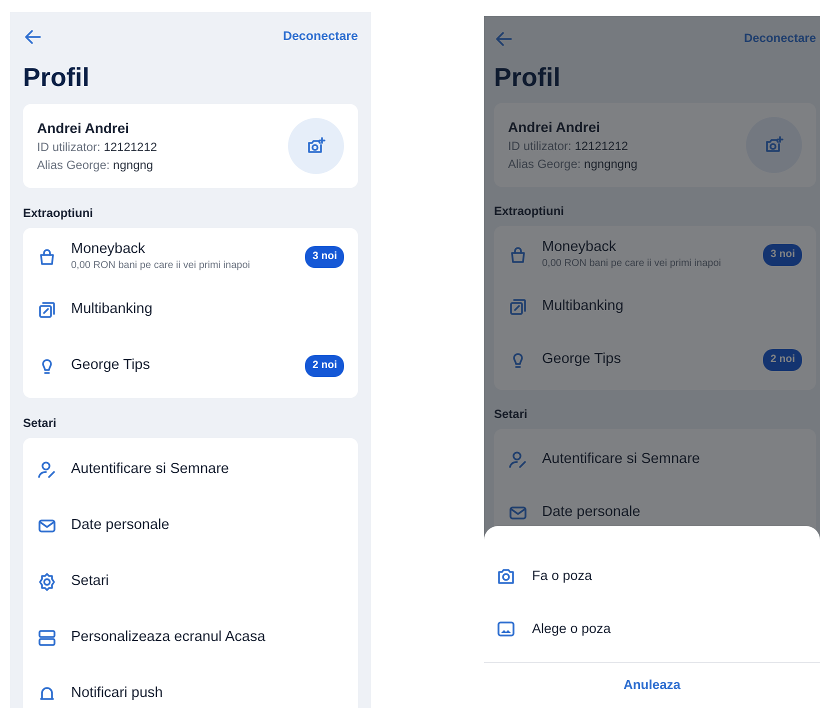 The width and height of the screenshot is (820, 708). What do you see at coordinates (652, 629) in the screenshot?
I see `sheet-option: Alege o poza` at bounding box center [652, 629].